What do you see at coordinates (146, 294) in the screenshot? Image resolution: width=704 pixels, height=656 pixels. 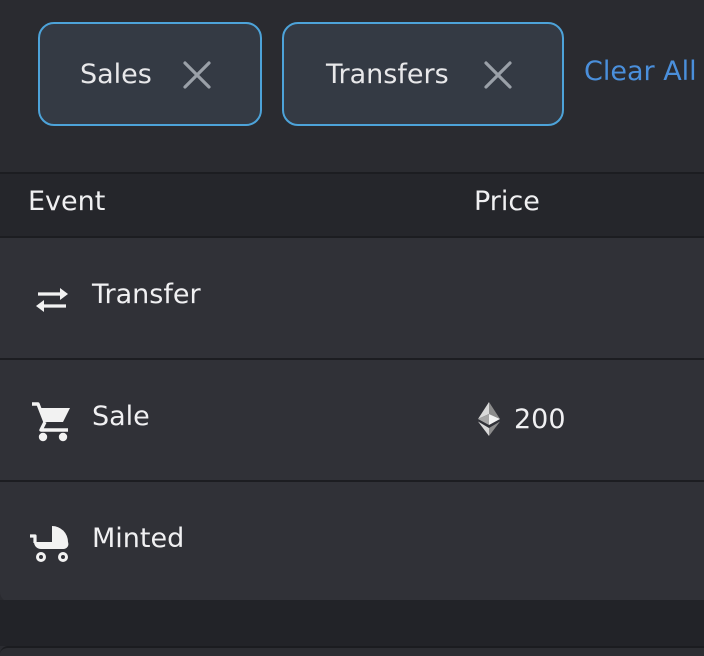 I see `event-label: Transfer` at bounding box center [146, 294].